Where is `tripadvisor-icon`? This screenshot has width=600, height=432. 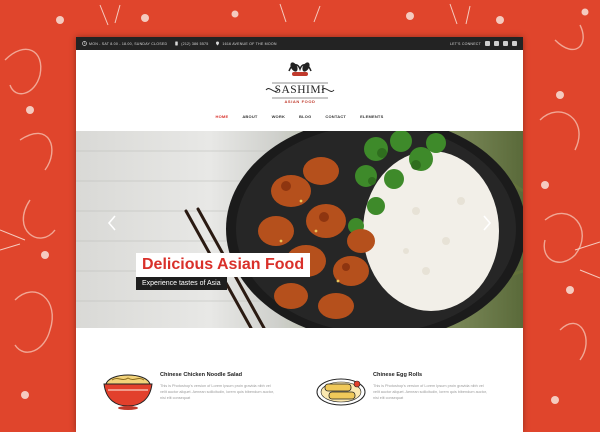
tripadvisor-icon is located at coordinates (514, 43).